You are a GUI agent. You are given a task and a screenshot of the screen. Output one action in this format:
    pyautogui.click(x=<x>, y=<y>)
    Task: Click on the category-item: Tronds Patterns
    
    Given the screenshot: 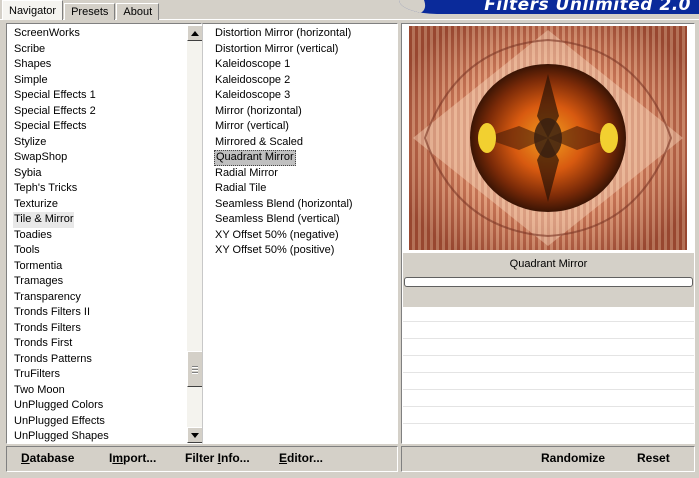 What is the action you would take?
    pyautogui.click(x=61, y=360)
    